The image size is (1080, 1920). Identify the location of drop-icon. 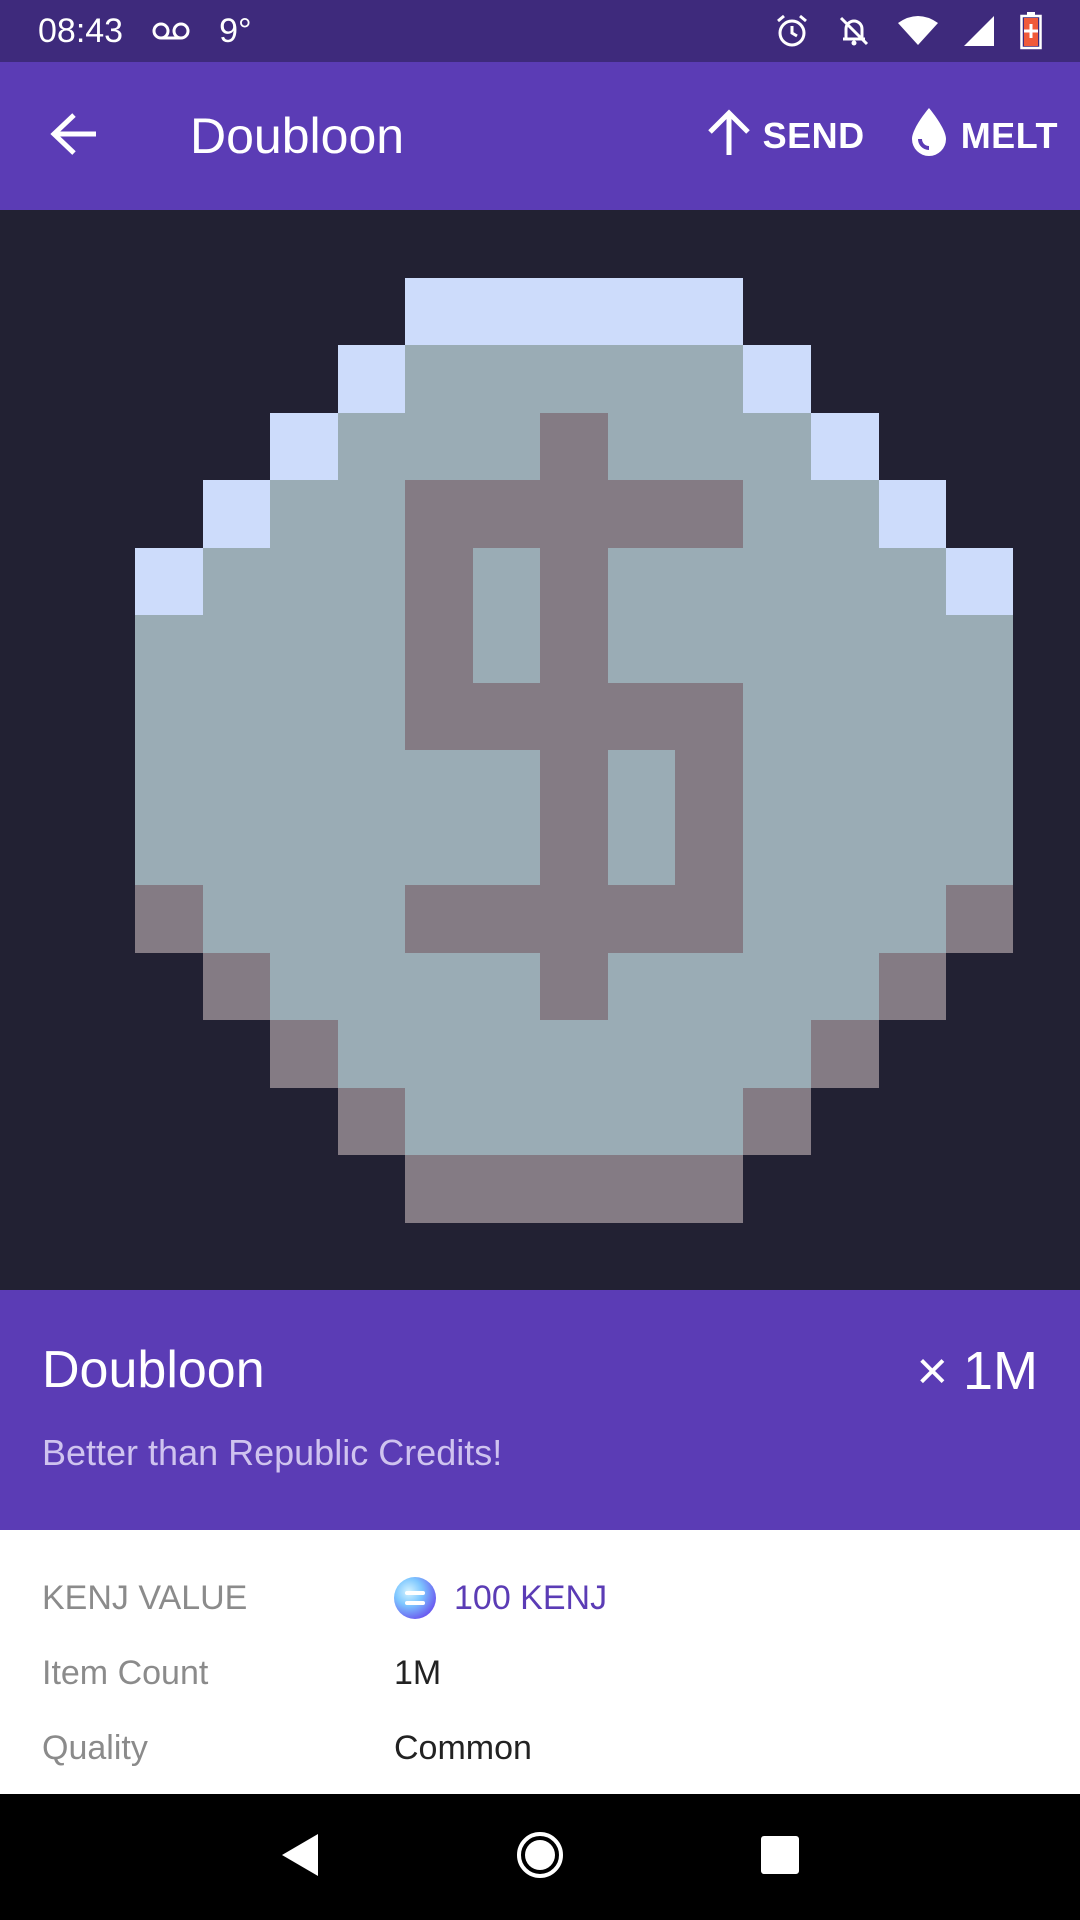
(929, 136).